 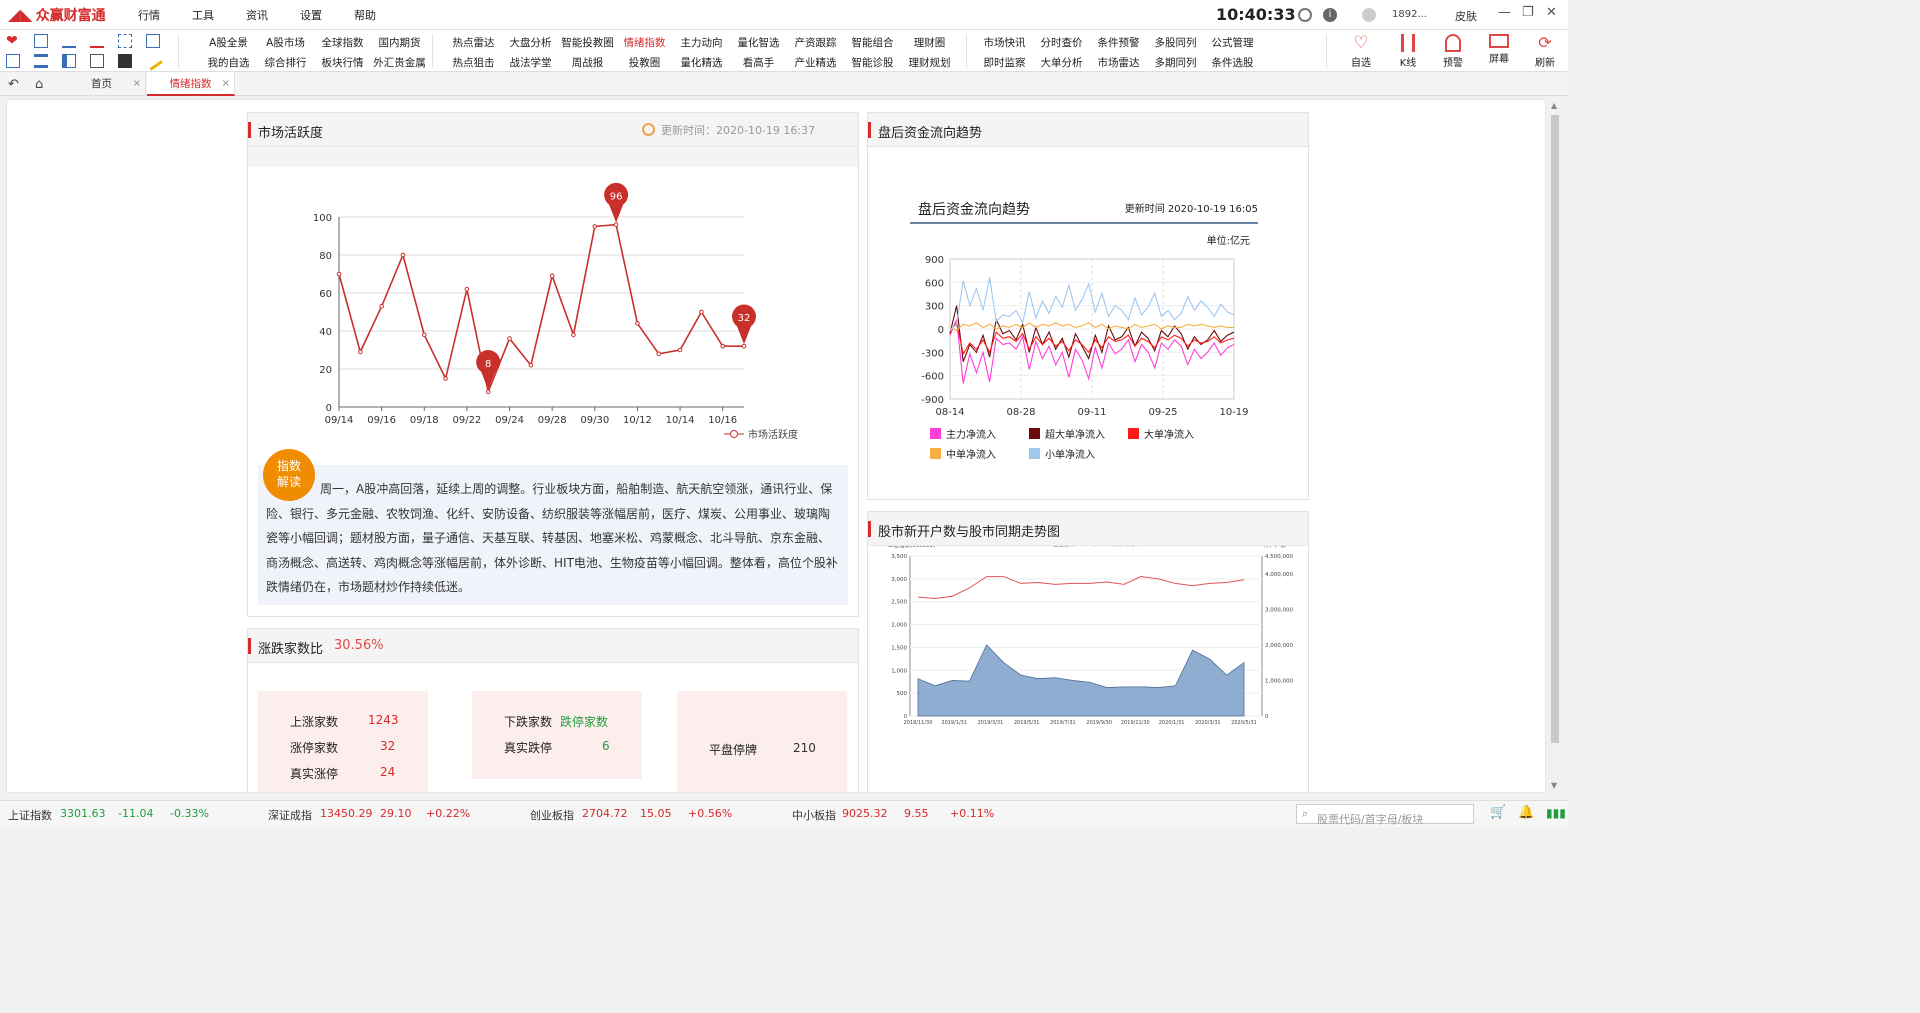 What do you see at coordinates (1004, 43) in the screenshot?
I see `toolbar-item: 市场快讯` at bounding box center [1004, 43].